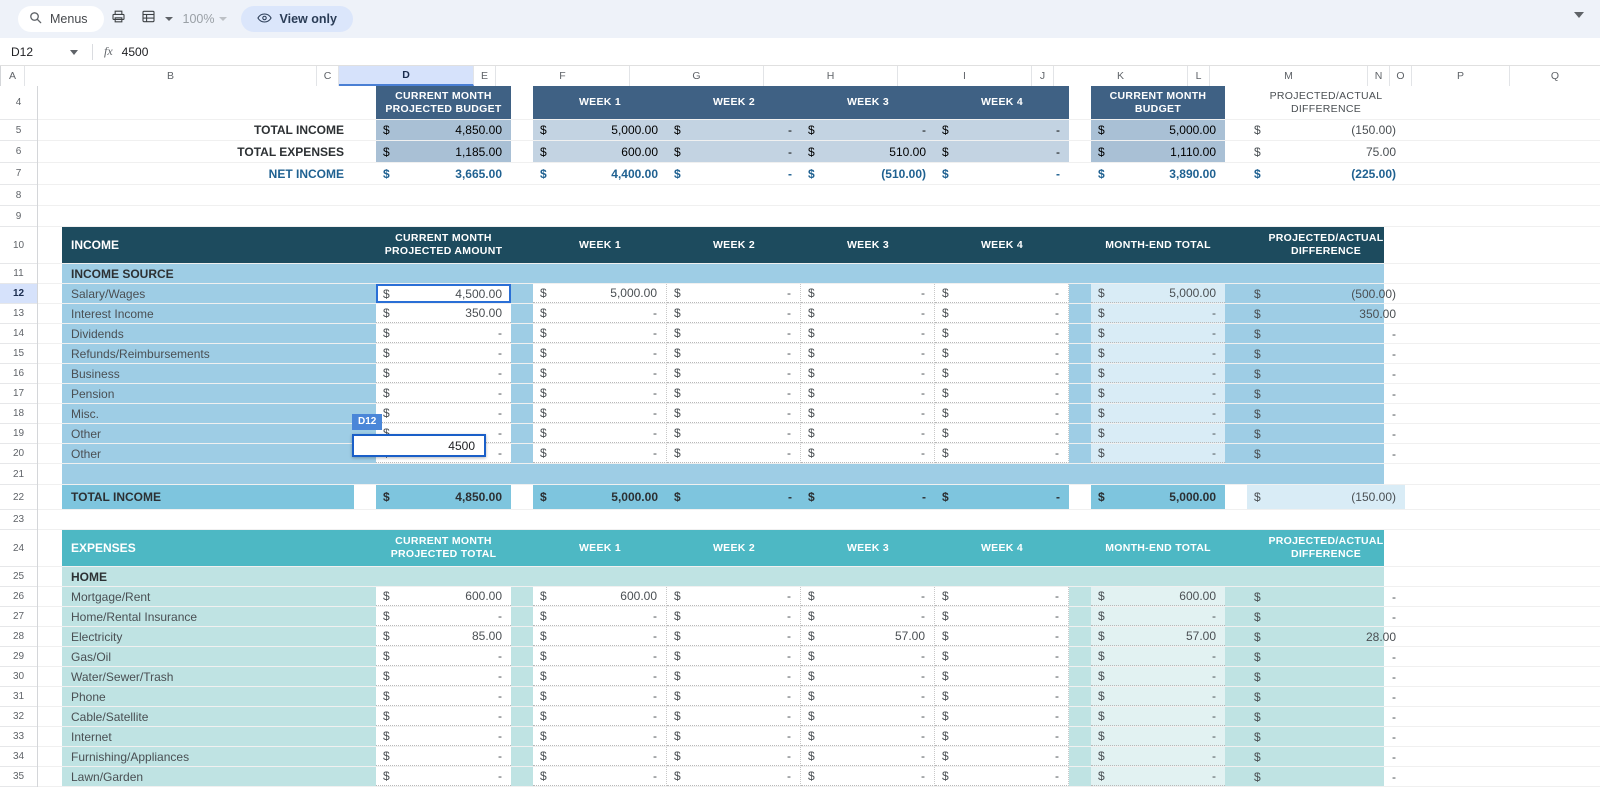  I want to click on row-header-24: 24, so click(18, 548).